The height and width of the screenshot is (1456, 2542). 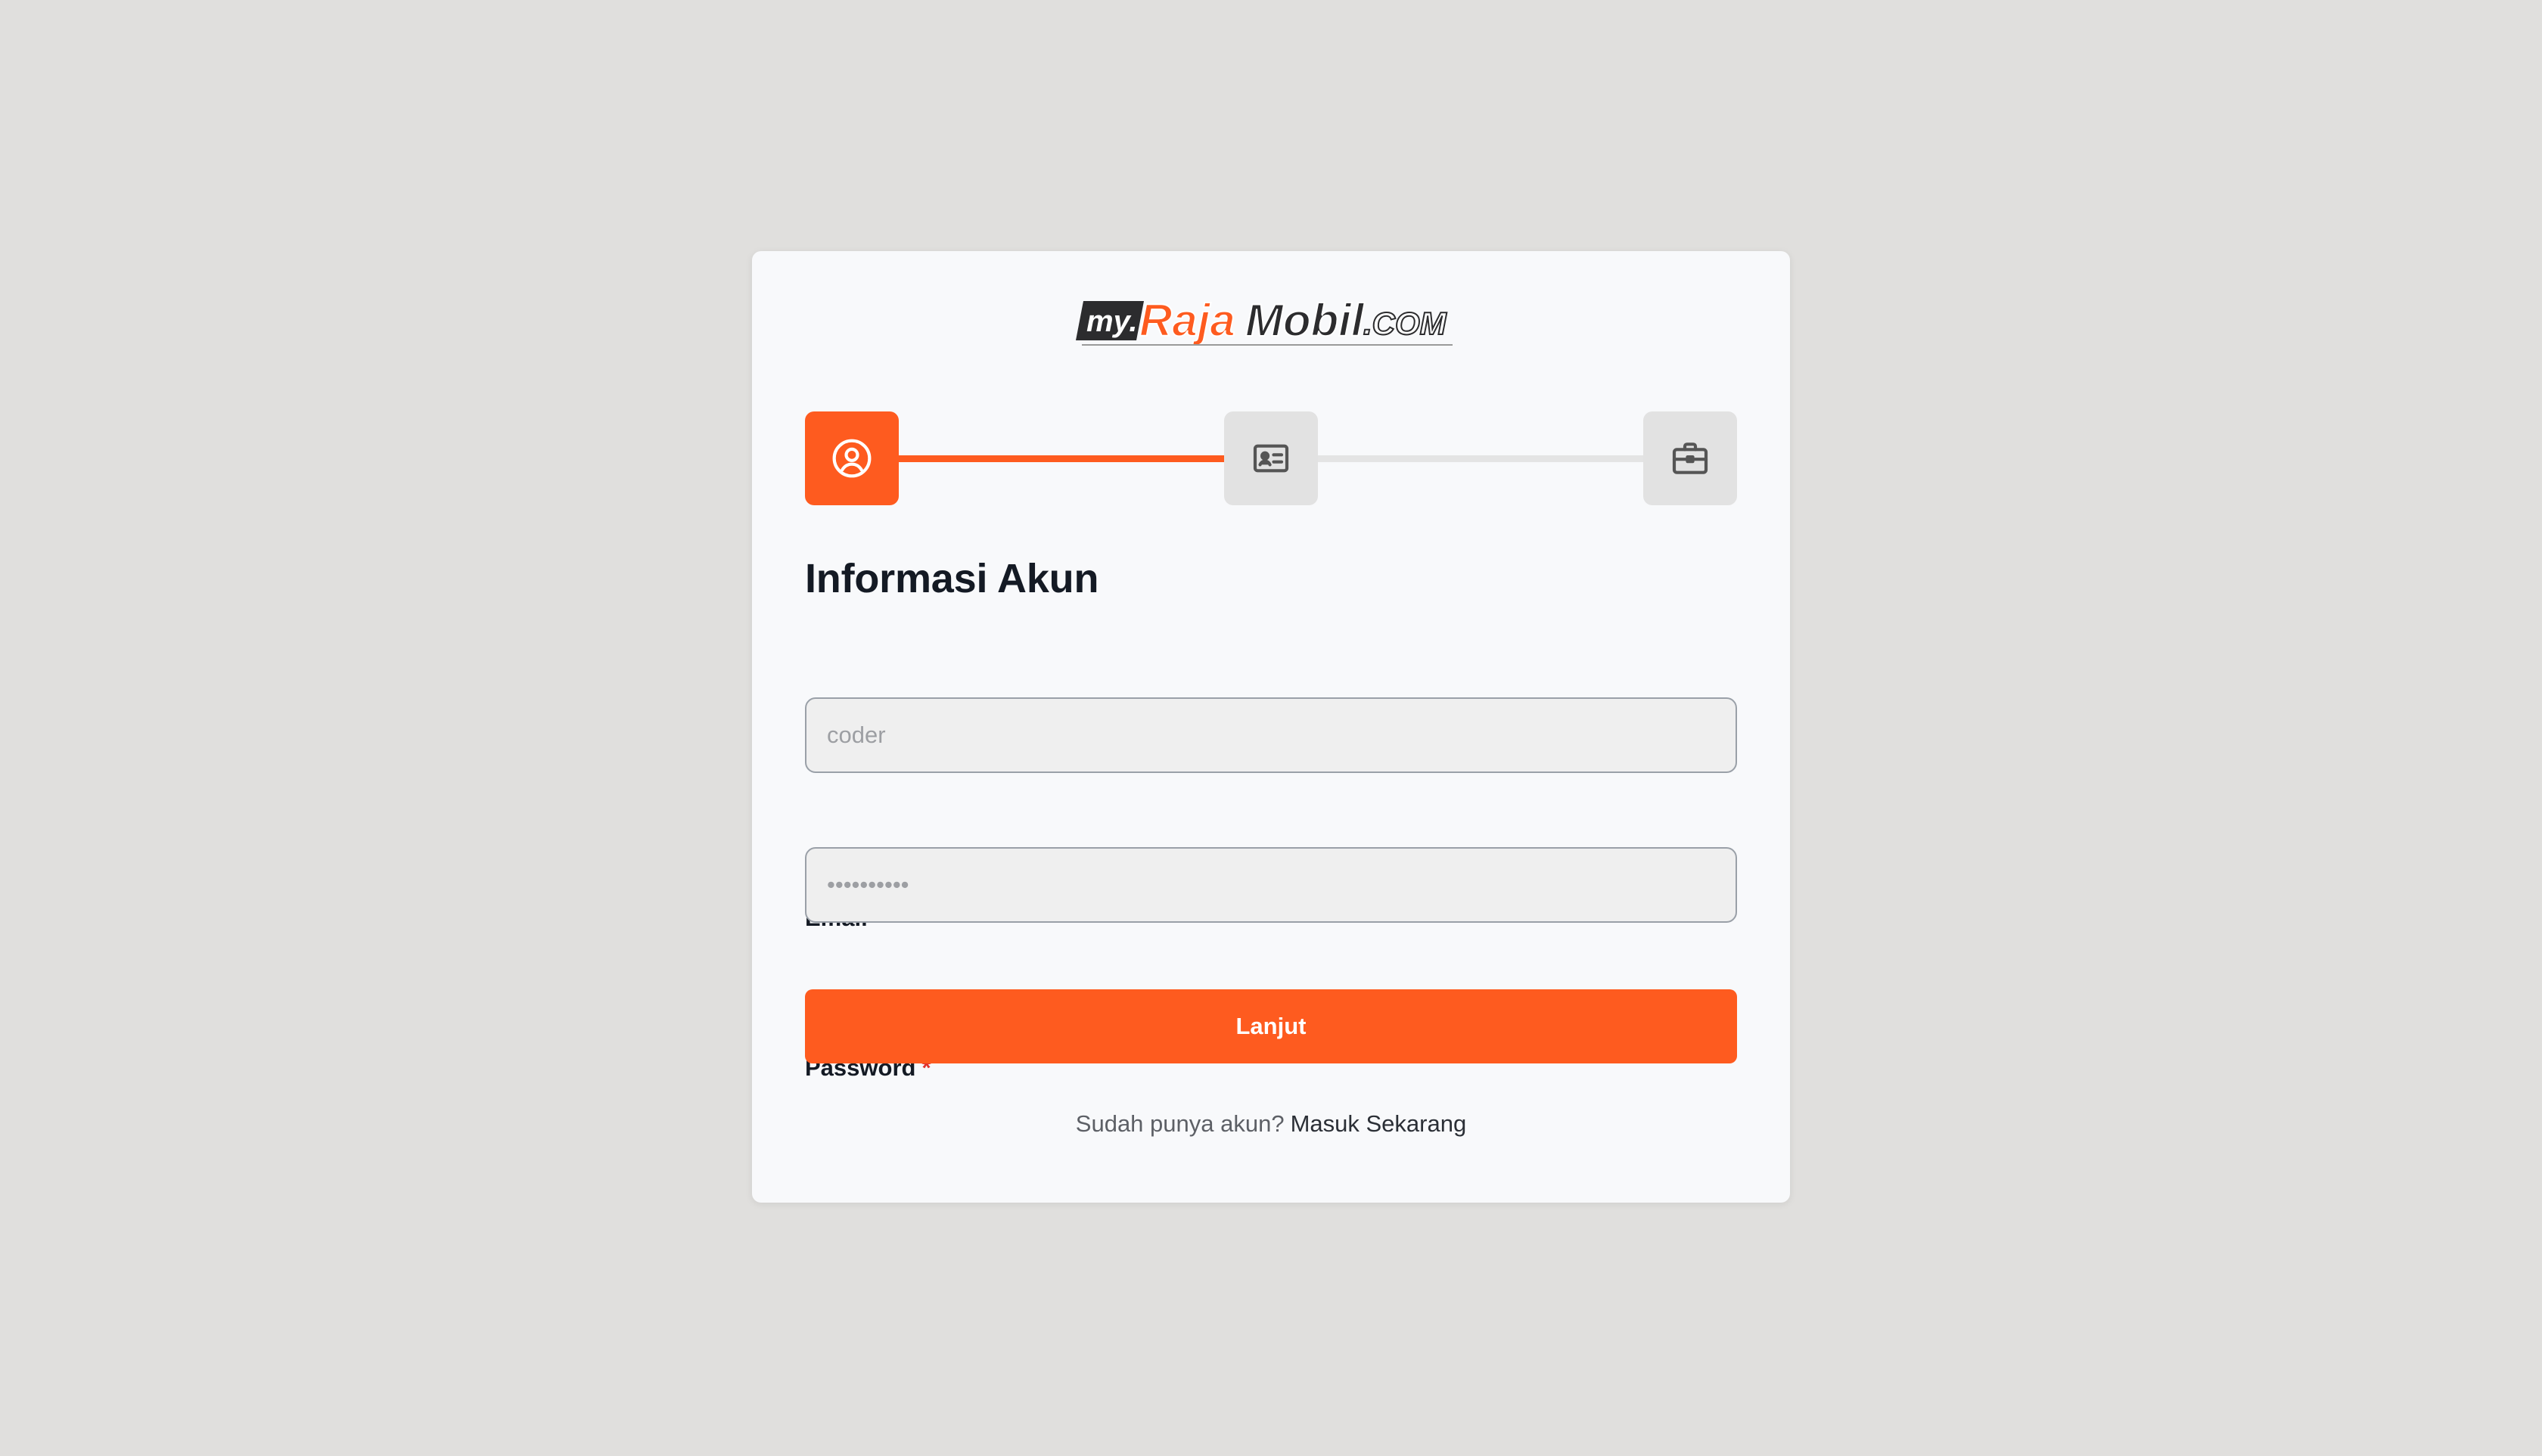 I want to click on svg-text: Mobil, so click(x=1305, y=320).